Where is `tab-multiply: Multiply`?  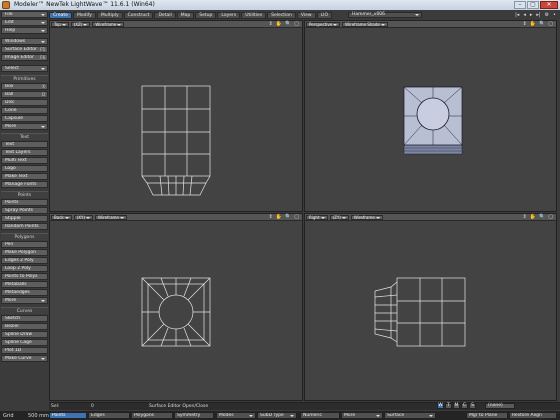 tab-multiply: Multiply is located at coordinates (109, 15).